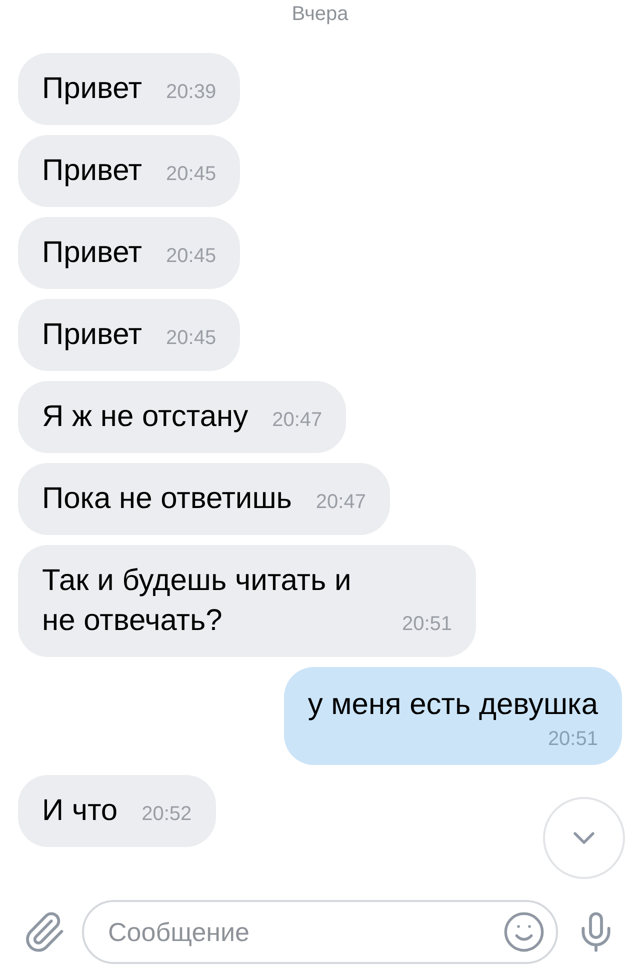 The image size is (640, 967). Describe the element at coordinates (80, 811) in the screenshot. I see `message-text: И что` at that location.